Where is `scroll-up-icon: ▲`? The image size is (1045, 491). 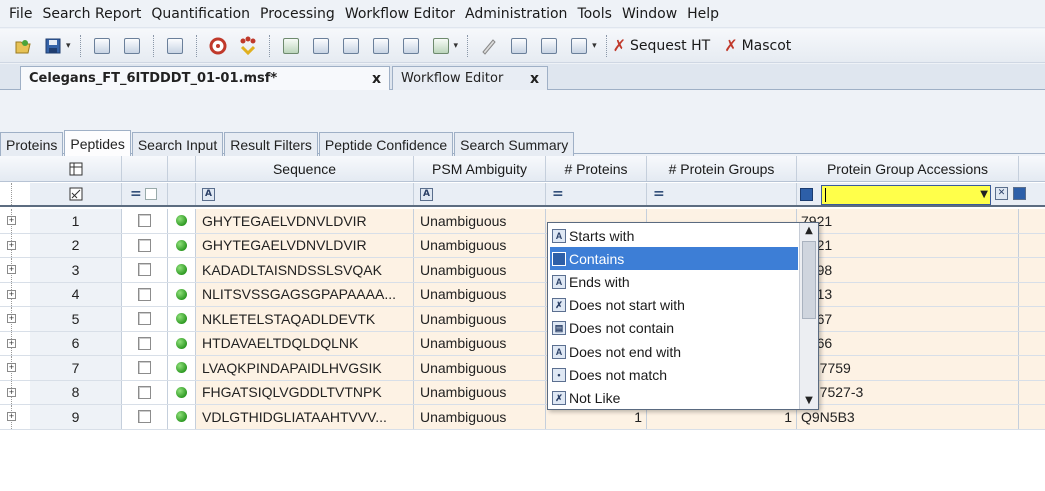 scroll-up-icon: ▲ is located at coordinates (809, 231).